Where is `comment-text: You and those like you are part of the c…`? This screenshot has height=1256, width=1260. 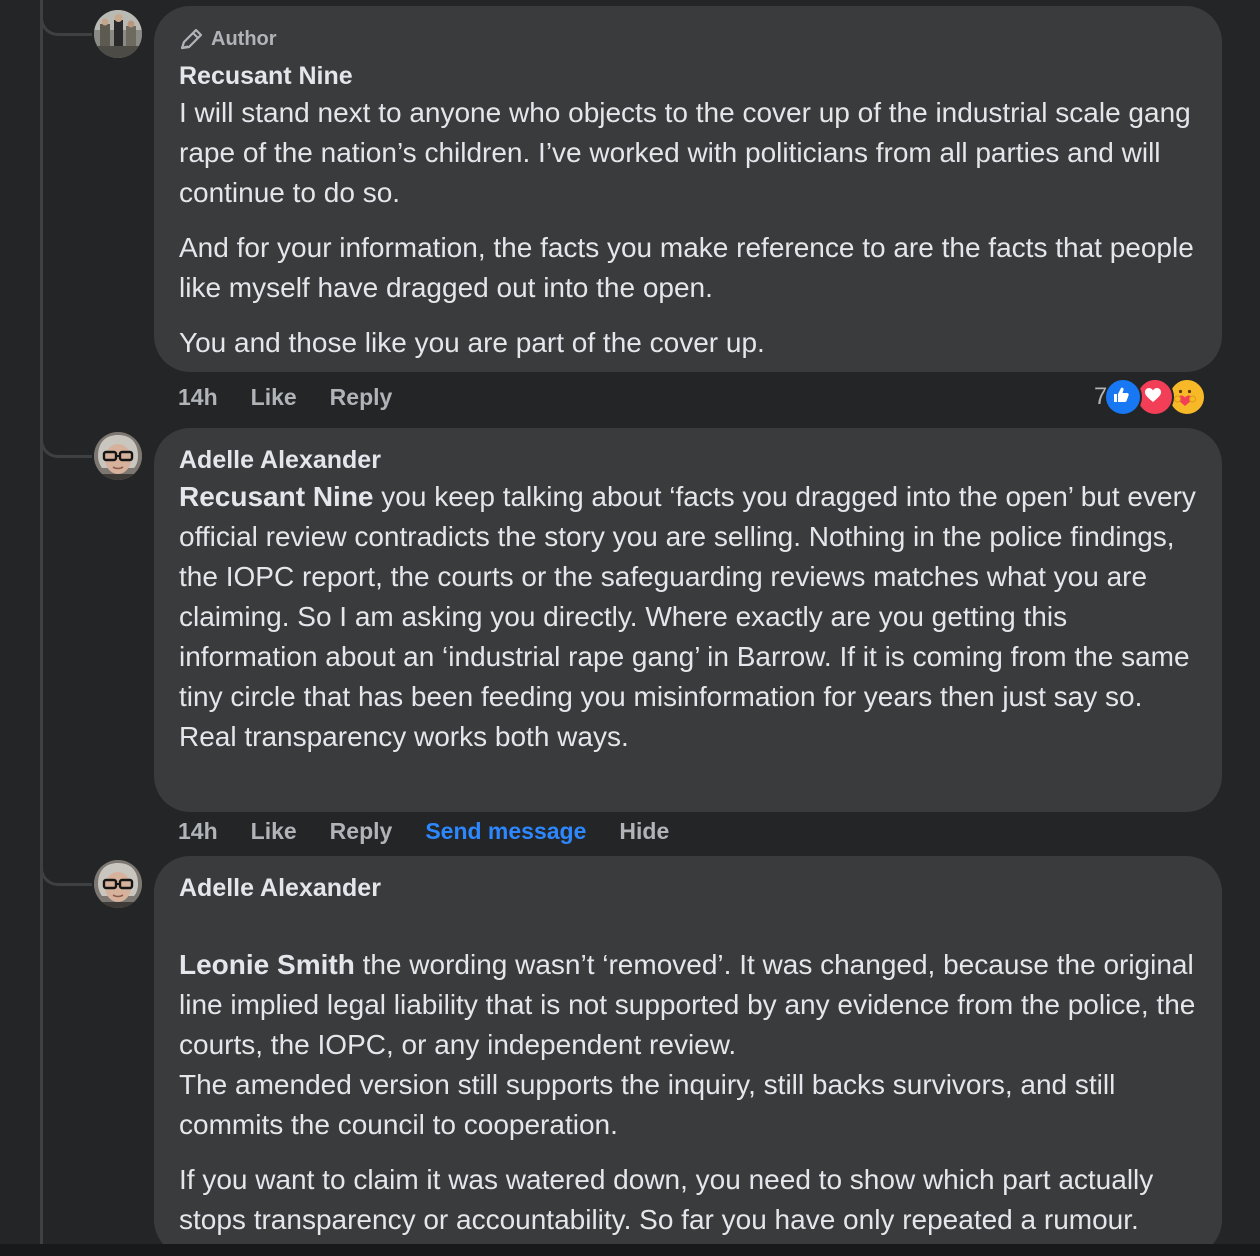 comment-text: You and those like you are part of the c… is located at coordinates (688, 343).